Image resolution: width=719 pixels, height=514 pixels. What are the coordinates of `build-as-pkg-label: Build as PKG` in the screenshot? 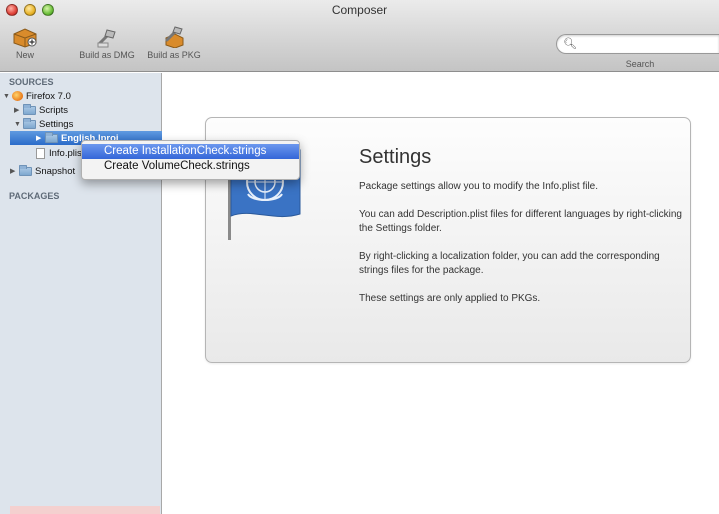 It's located at (174, 55).